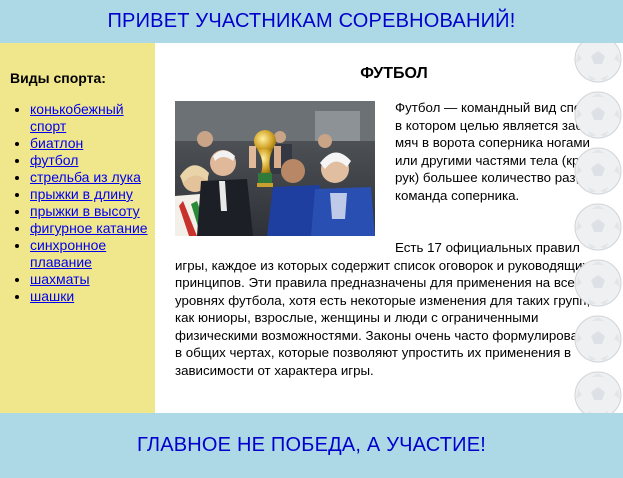 Image resolution: width=623 pixels, height=478 pixels. I want to click on sport-link-synchronized-swimming: синхронное плавание, so click(68, 253).